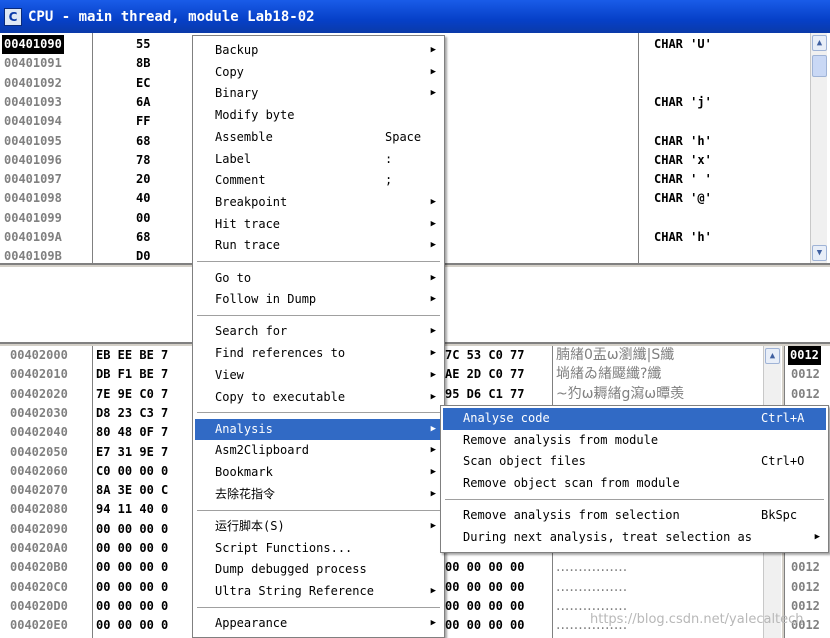 The height and width of the screenshot is (638, 830). What do you see at coordinates (251, 331) in the screenshot?
I see `menu-item-label: Search for` at bounding box center [251, 331].